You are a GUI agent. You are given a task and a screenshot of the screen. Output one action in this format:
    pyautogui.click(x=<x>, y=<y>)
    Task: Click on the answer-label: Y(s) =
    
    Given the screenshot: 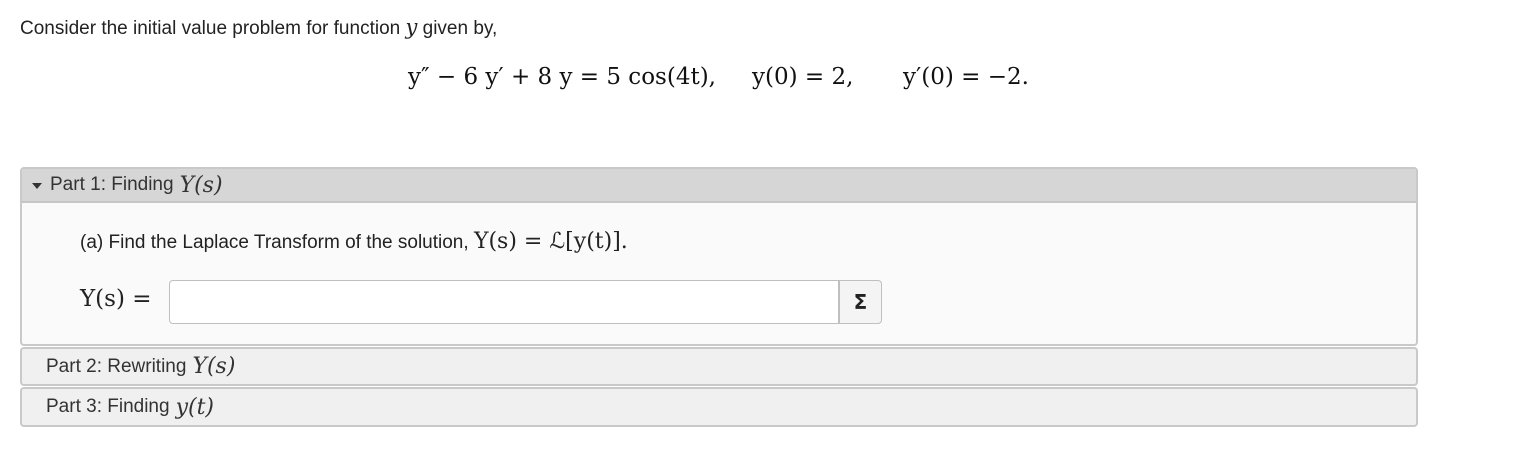 What is the action you would take?
    pyautogui.click(x=116, y=299)
    